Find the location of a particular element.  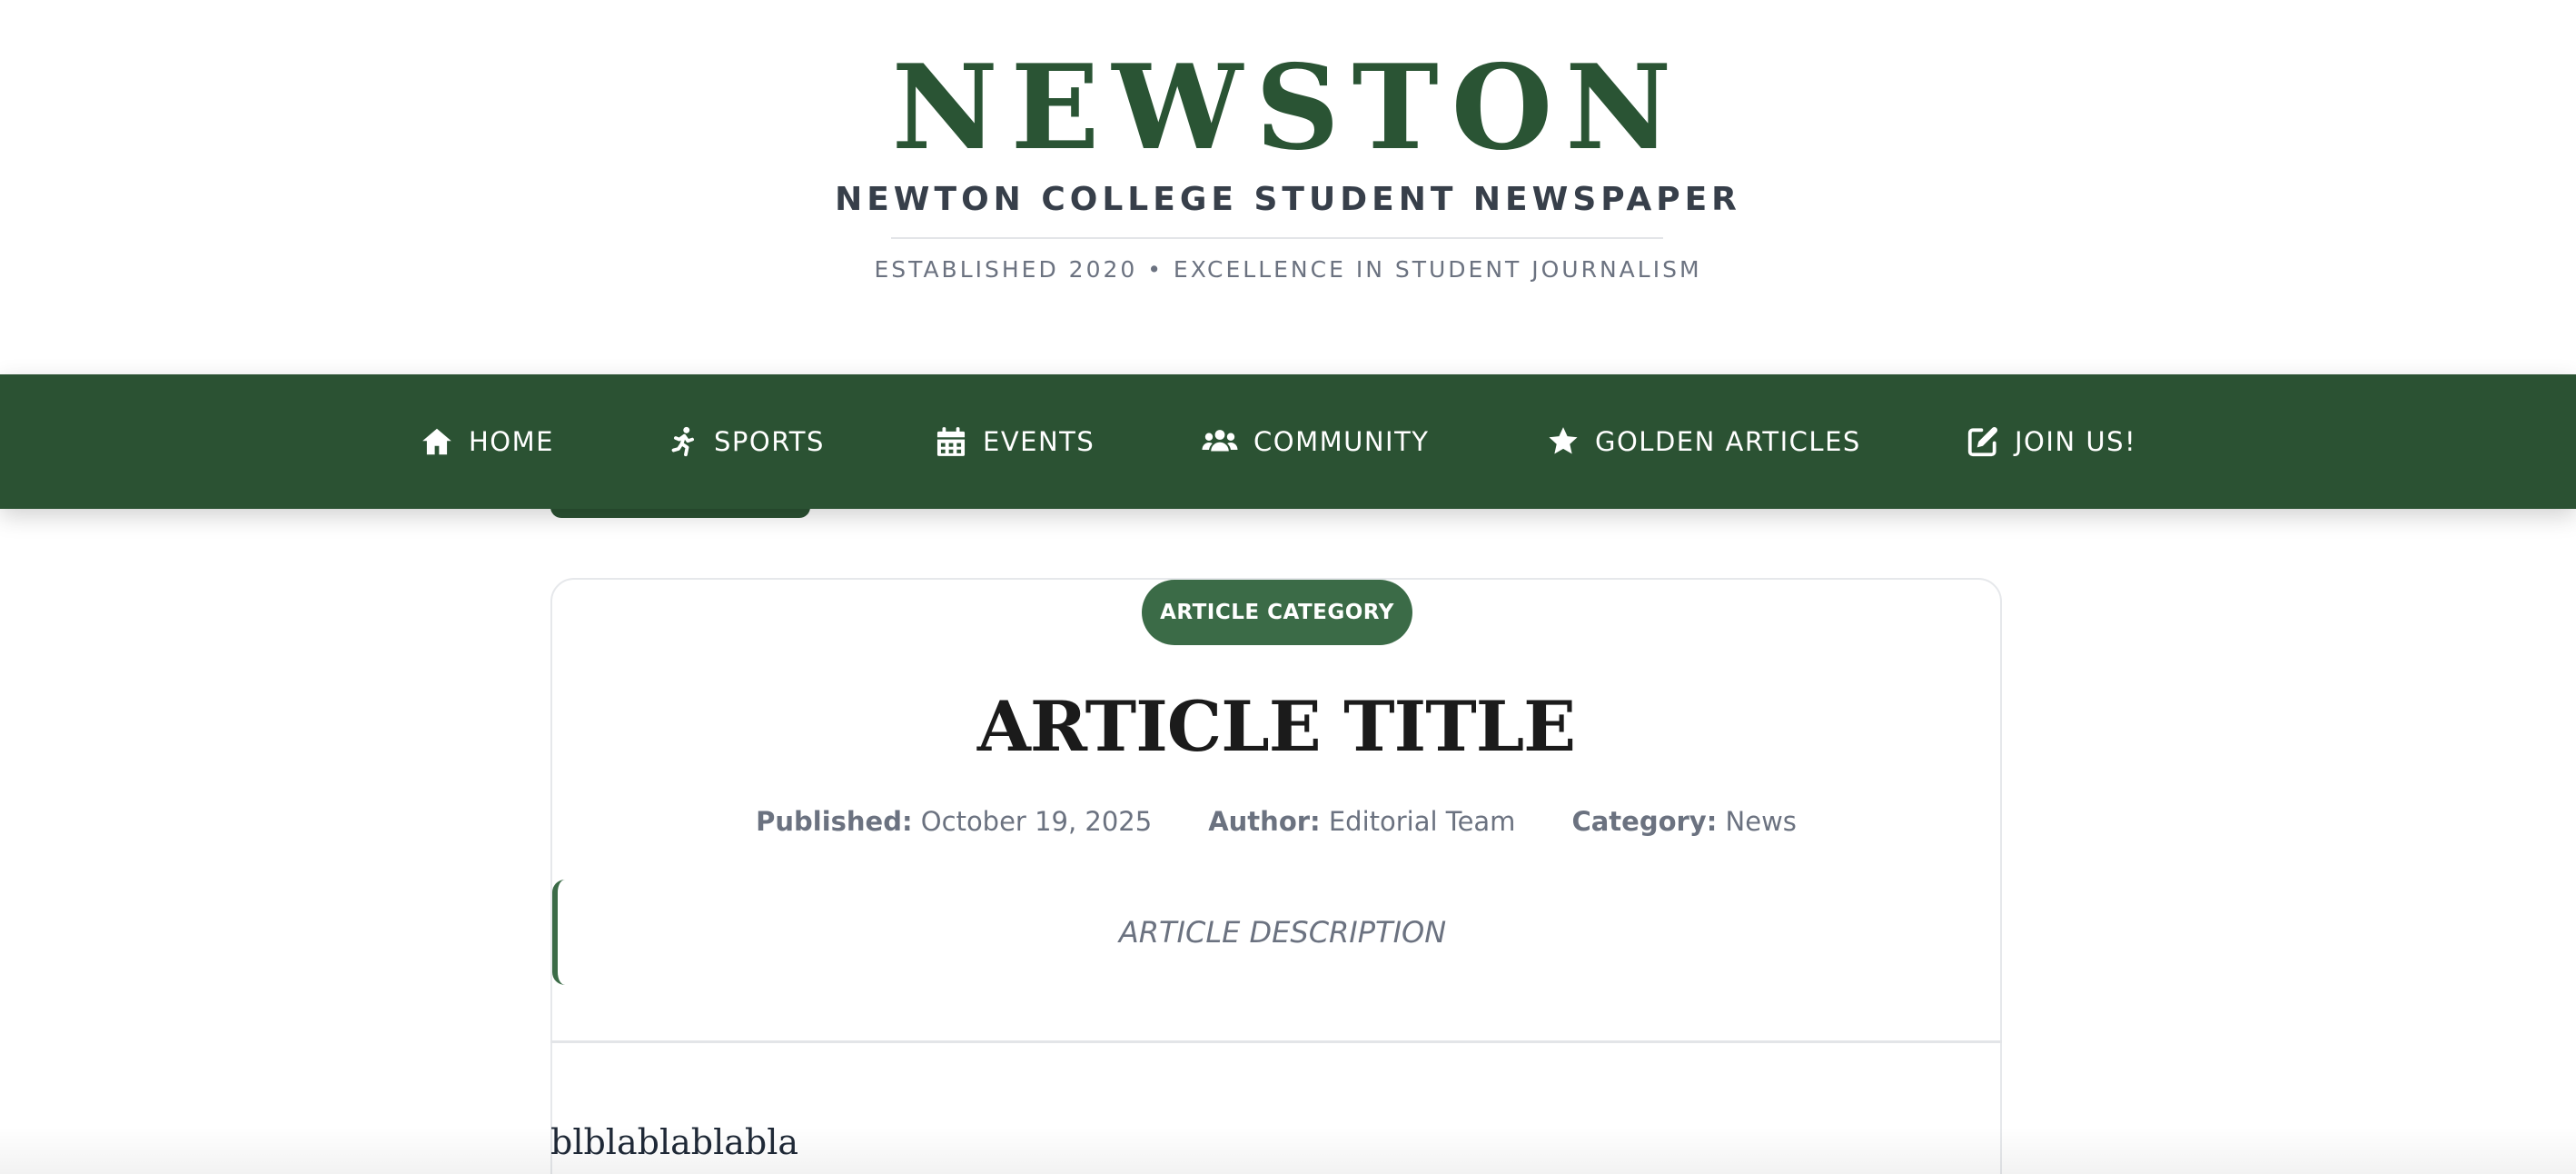

article-title: ARTICLE TITLE is located at coordinates (1276, 726).